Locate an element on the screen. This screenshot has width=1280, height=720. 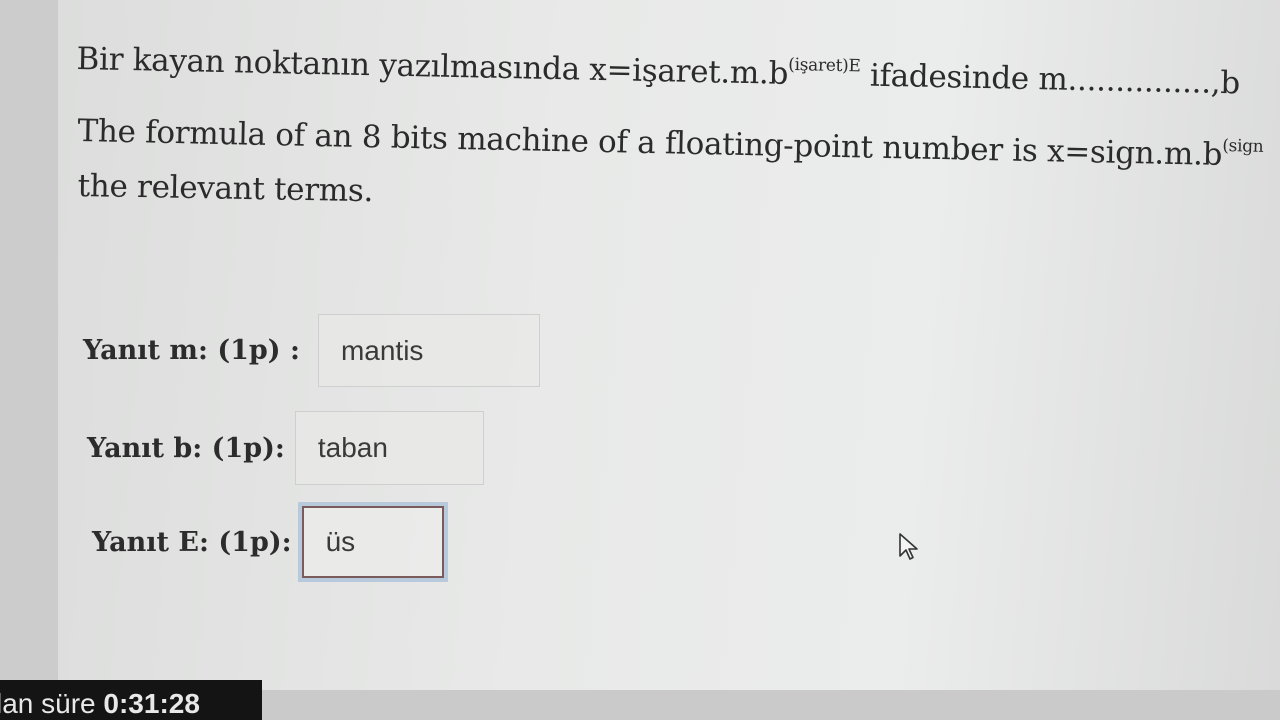
question-en-exponent: (sign is located at coordinates (1243, 146).